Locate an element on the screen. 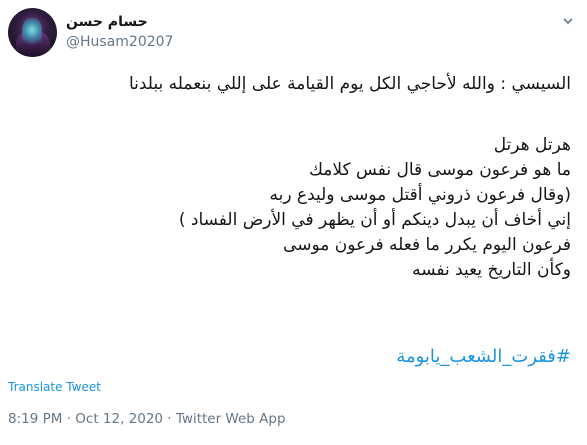  tweet-line: فرعون اليوم يكرر ما فعله فرعون موسى is located at coordinates (427, 245).